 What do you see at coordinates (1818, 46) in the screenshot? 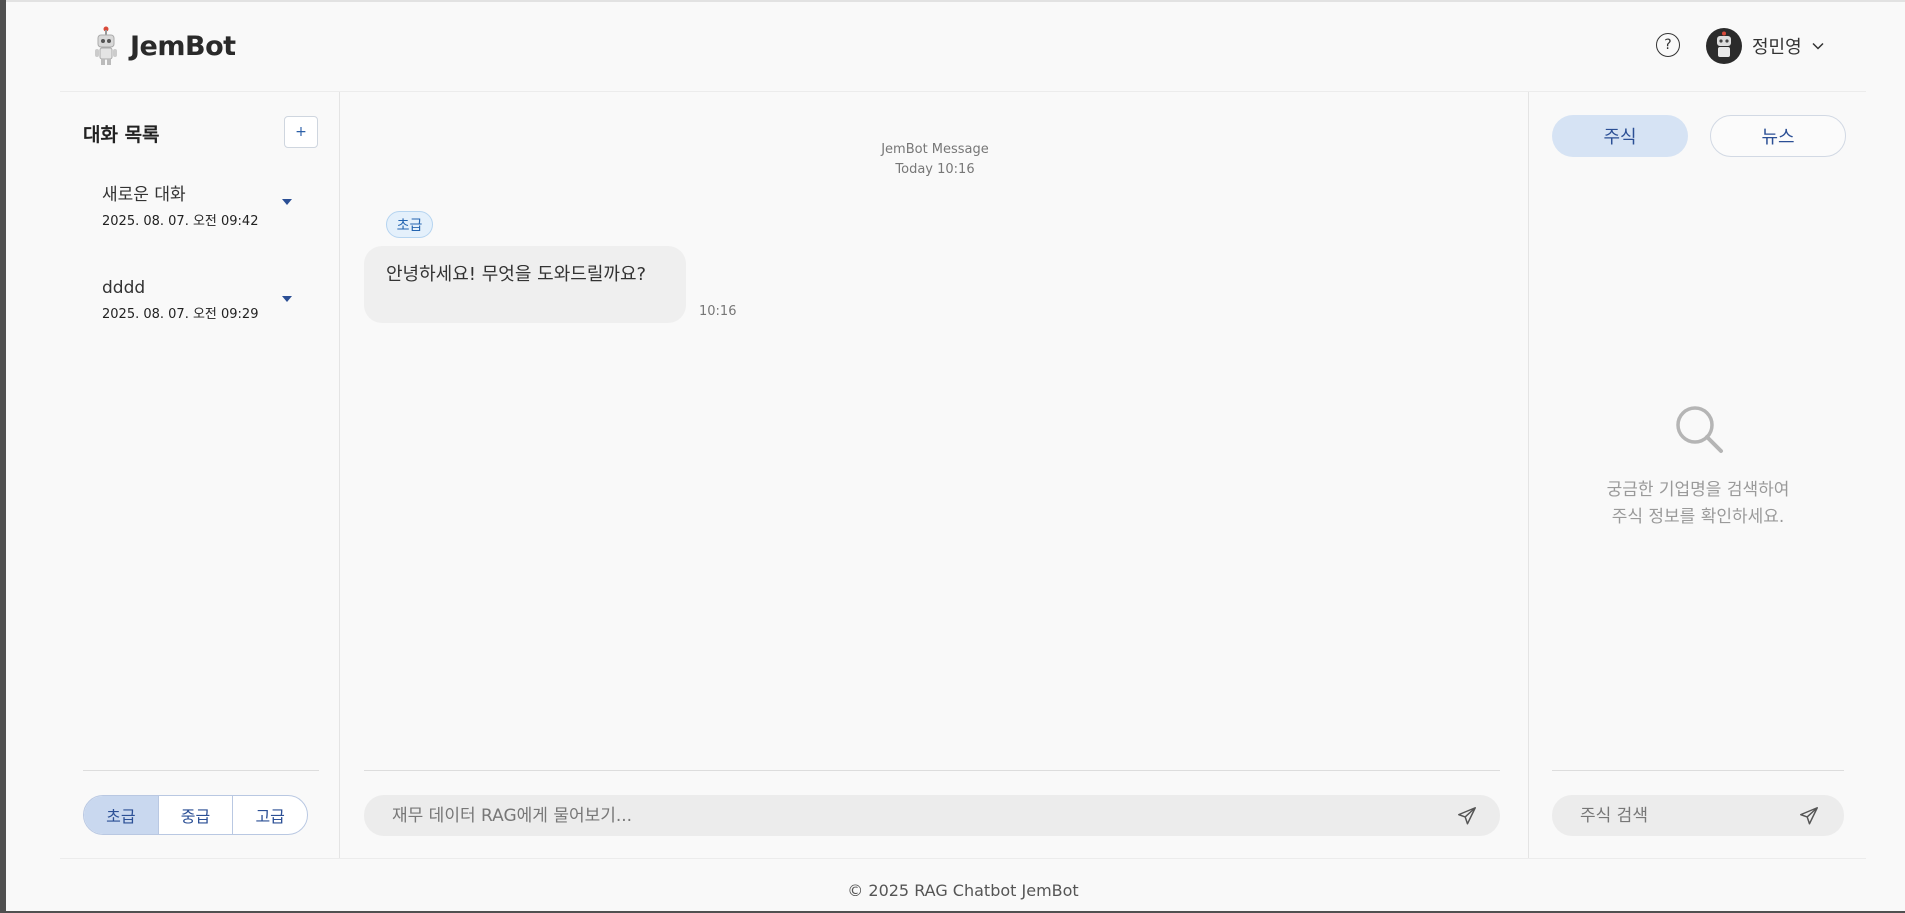
I see `chevron-down-icon` at bounding box center [1818, 46].